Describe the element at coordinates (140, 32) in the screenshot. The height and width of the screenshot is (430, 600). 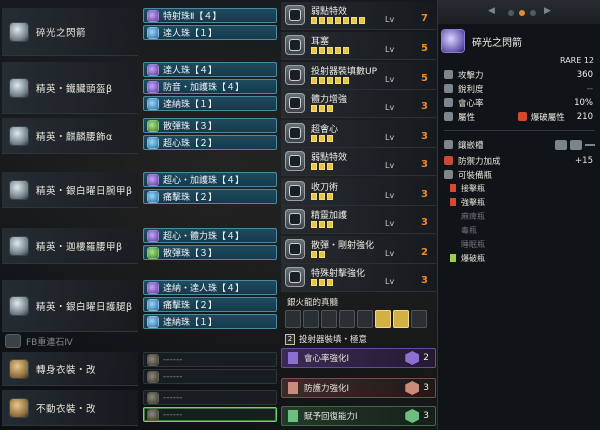
I see `equip-slot-weapon: 碎光之閃箭 特射珠Ⅱ【４】 達人珠【１】` at that location.